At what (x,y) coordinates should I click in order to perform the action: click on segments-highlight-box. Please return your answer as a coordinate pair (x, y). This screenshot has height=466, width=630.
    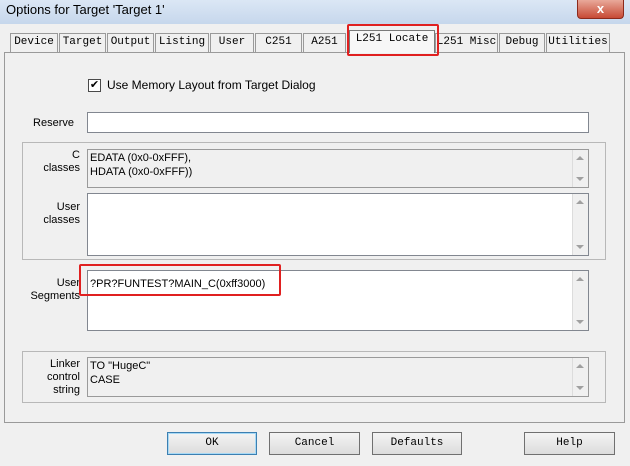
    Looking at the image, I should click on (180, 280).